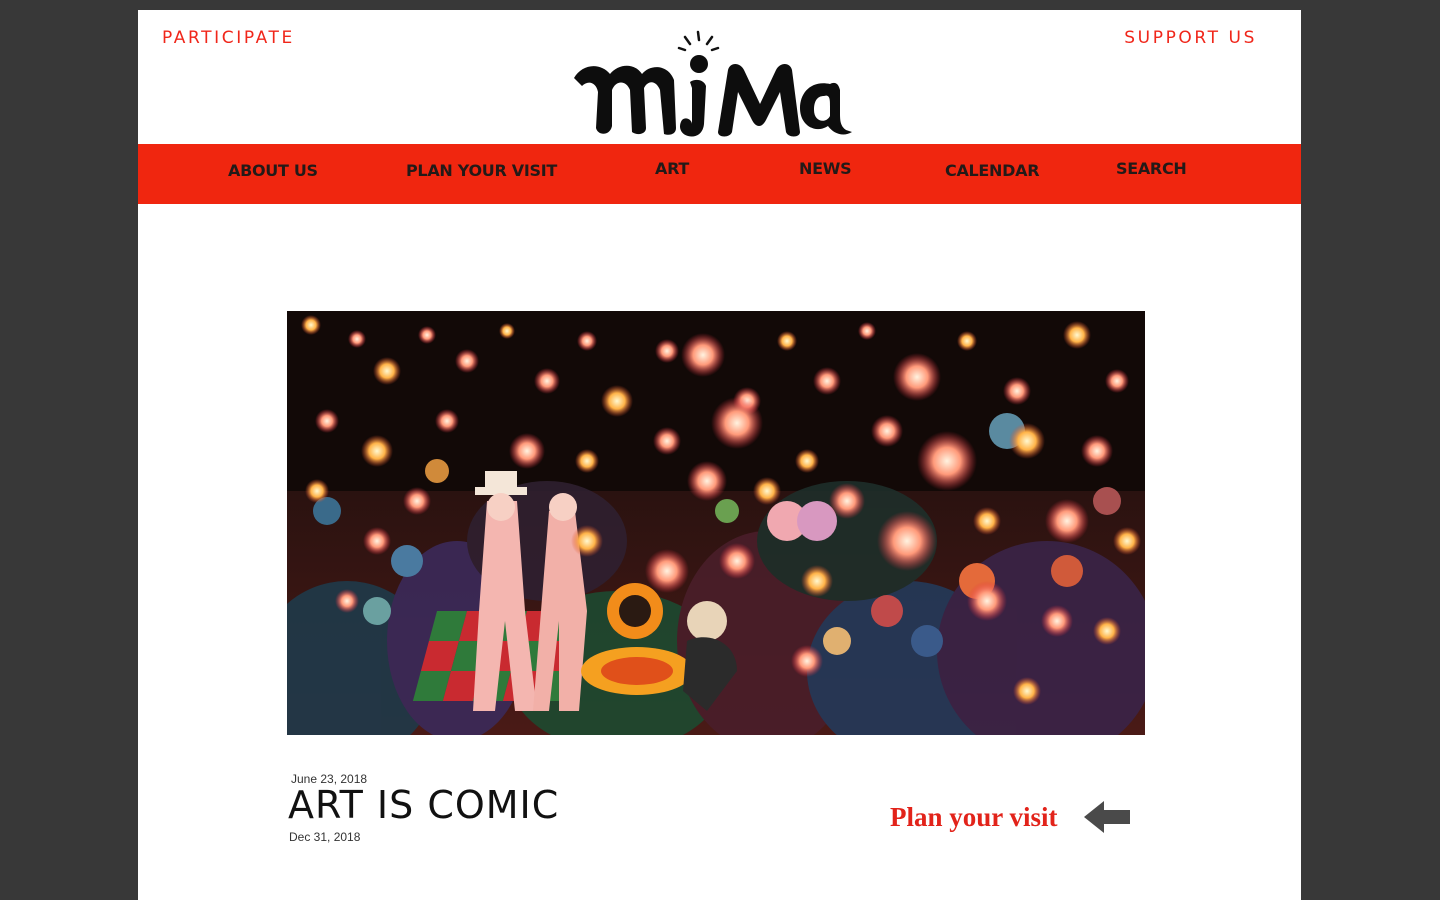  What do you see at coordinates (481, 170) in the screenshot?
I see `nav-plan-your-visit: PLAN YOUR VISIT` at bounding box center [481, 170].